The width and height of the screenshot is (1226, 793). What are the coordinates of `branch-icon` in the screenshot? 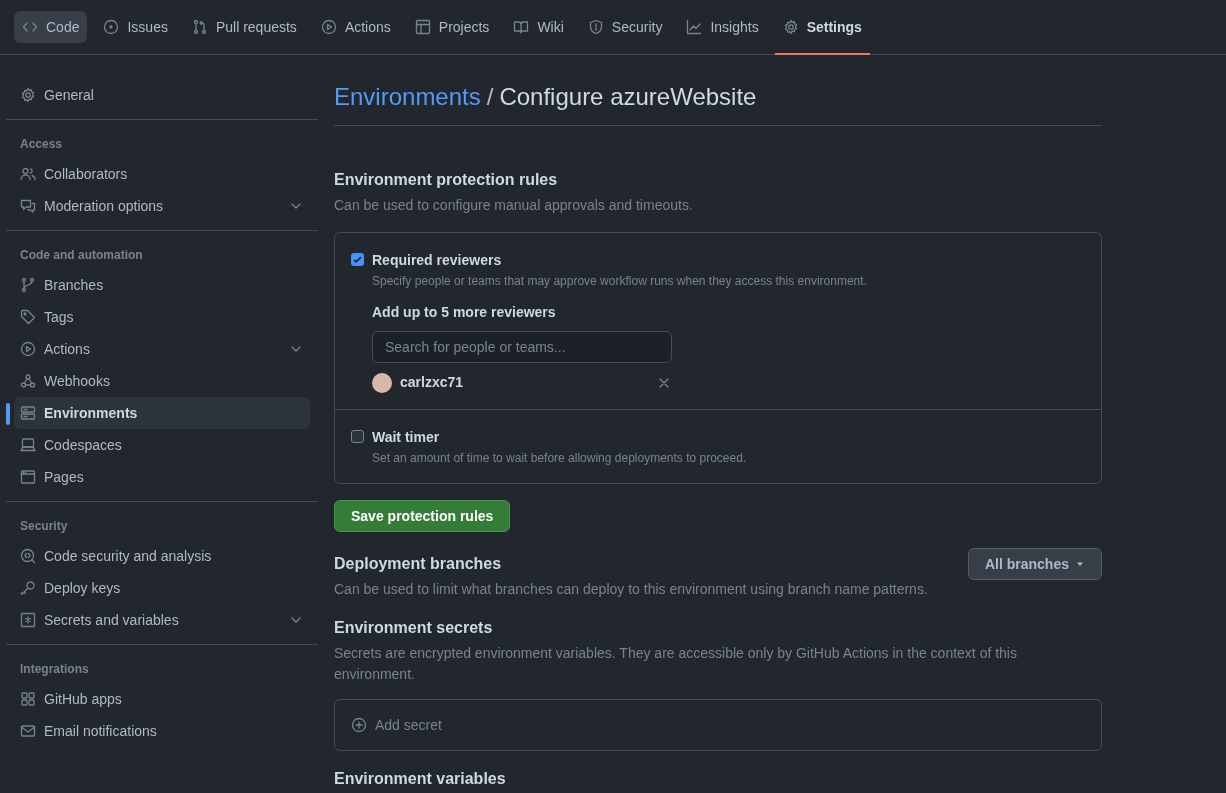 It's located at (28, 285).